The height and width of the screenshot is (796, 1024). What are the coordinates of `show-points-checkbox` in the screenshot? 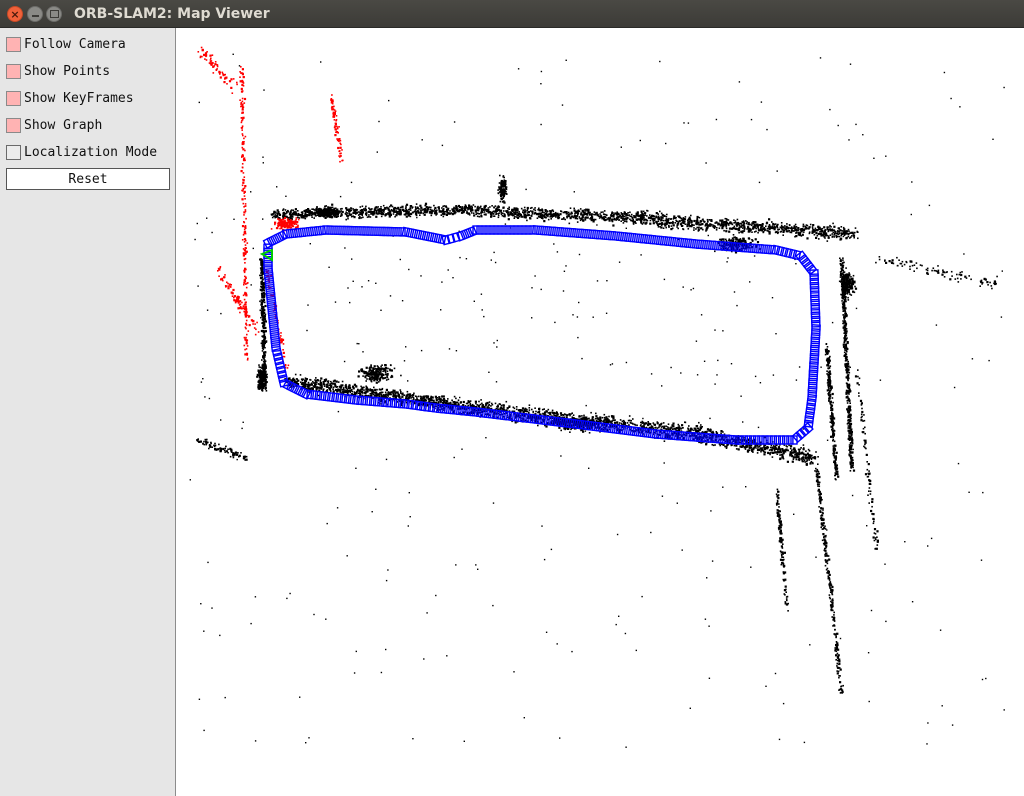 It's located at (13, 71).